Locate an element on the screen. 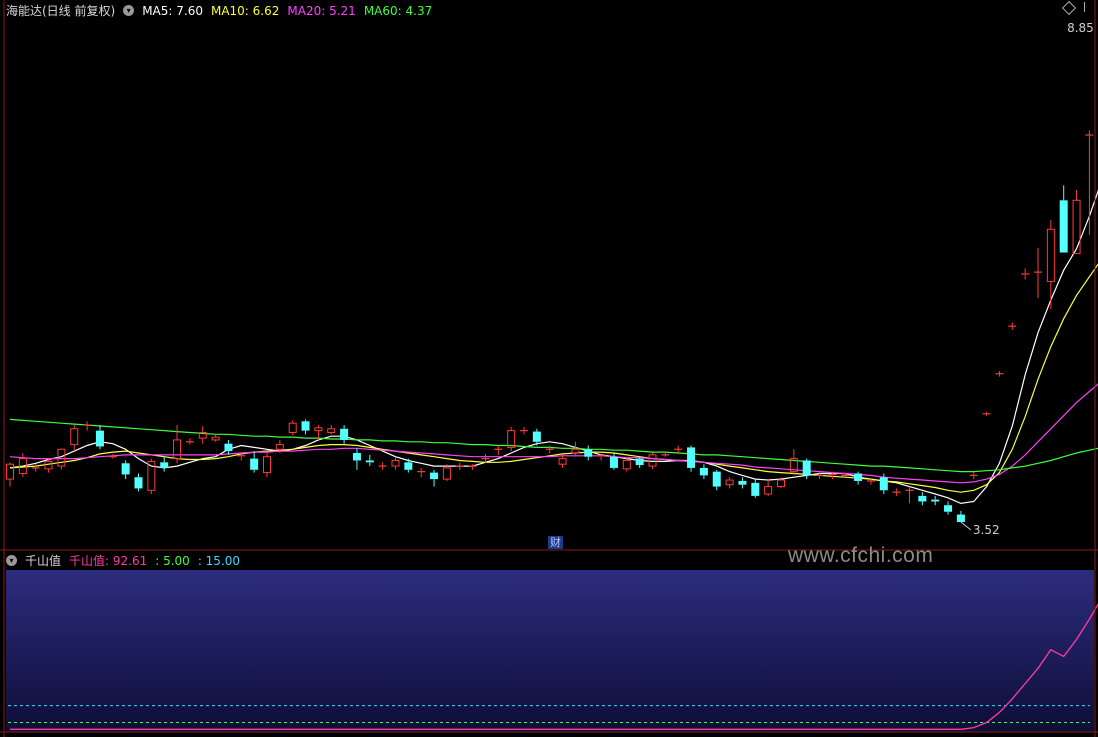 Image resolution: width=1098 pixels, height=737 pixels. indicator-level2: : 15.00 is located at coordinates (219, 560).